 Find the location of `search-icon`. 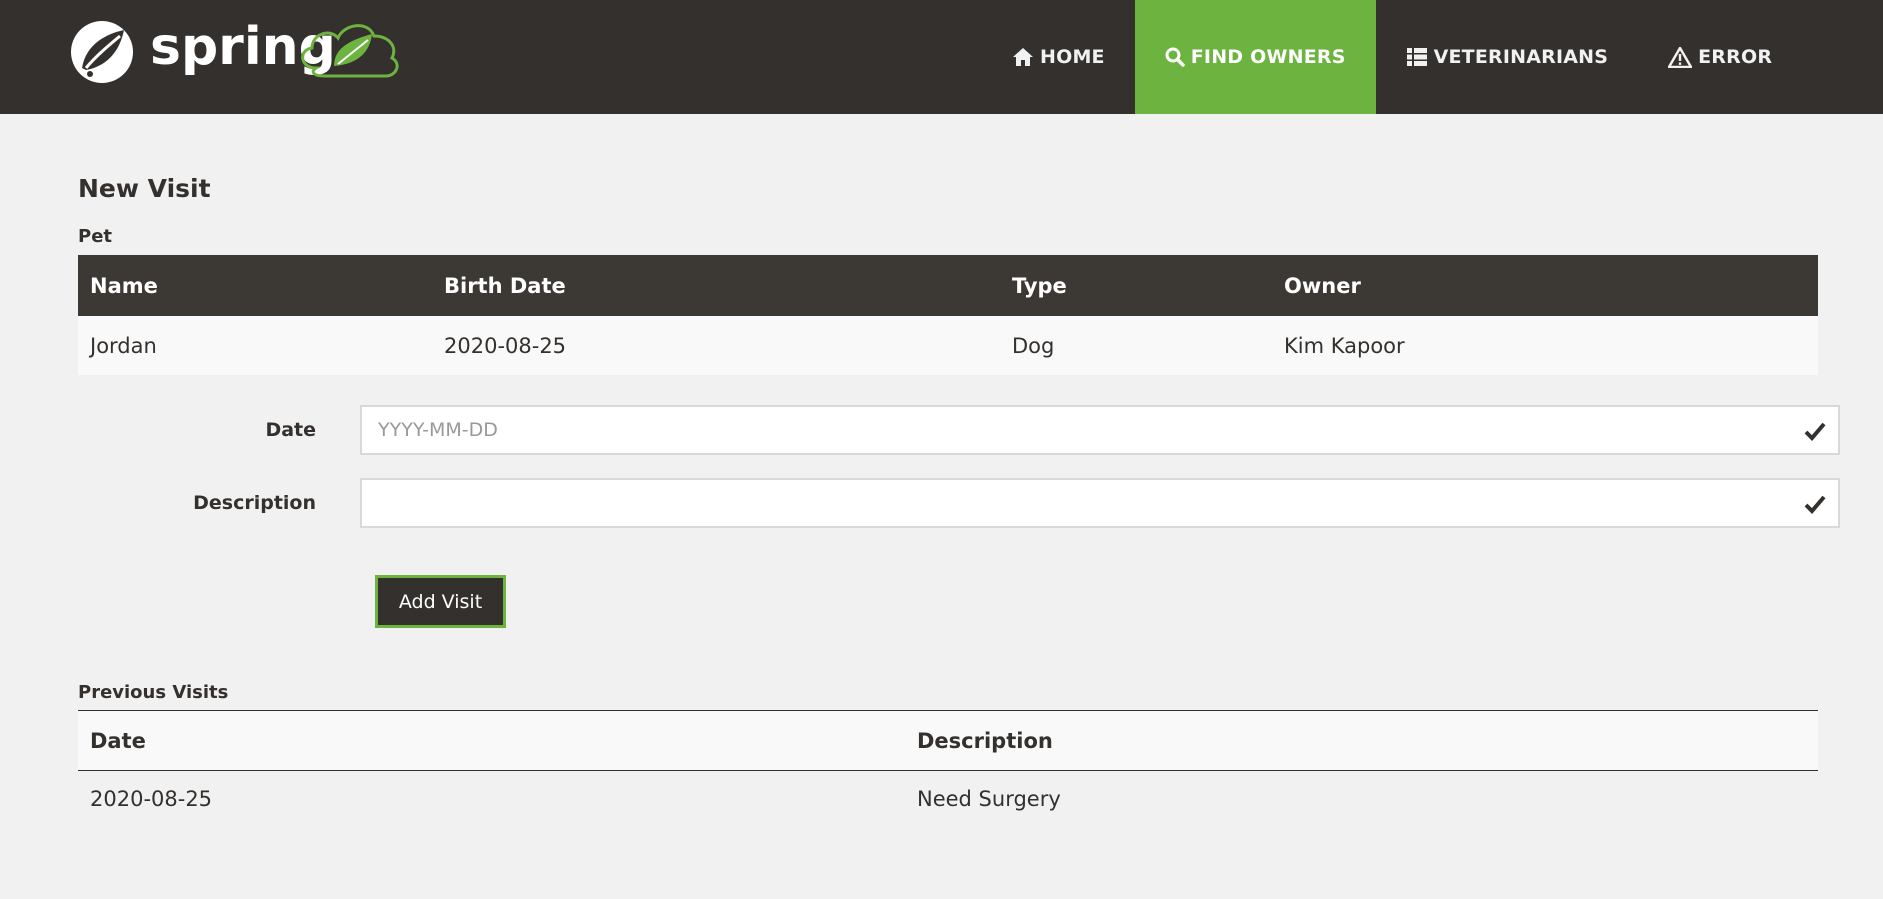

search-icon is located at coordinates (1175, 57).